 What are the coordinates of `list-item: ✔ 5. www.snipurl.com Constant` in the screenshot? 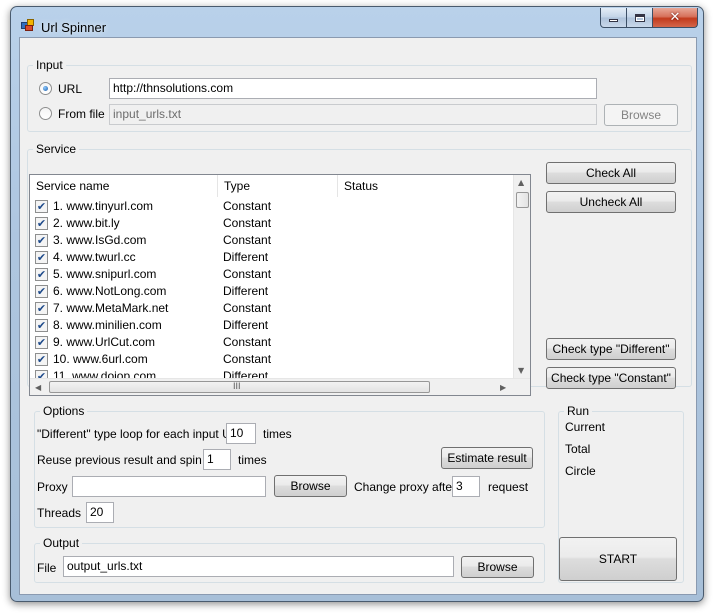 It's located at (271, 274).